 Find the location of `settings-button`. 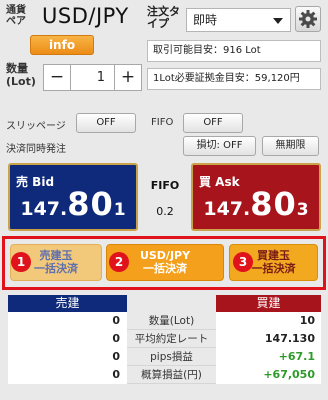

settings-button is located at coordinates (308, 19).